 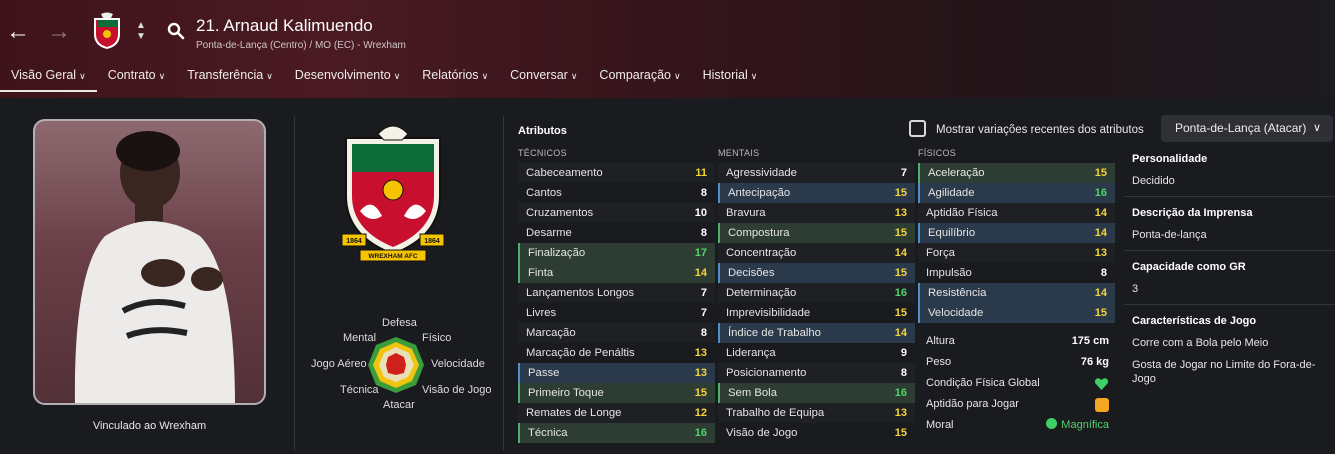 What do you see at coordinates (141, 31) in the screenshot?
I see `player-switch-arrows: ▲ ▼` at bounding box center [141, 31].